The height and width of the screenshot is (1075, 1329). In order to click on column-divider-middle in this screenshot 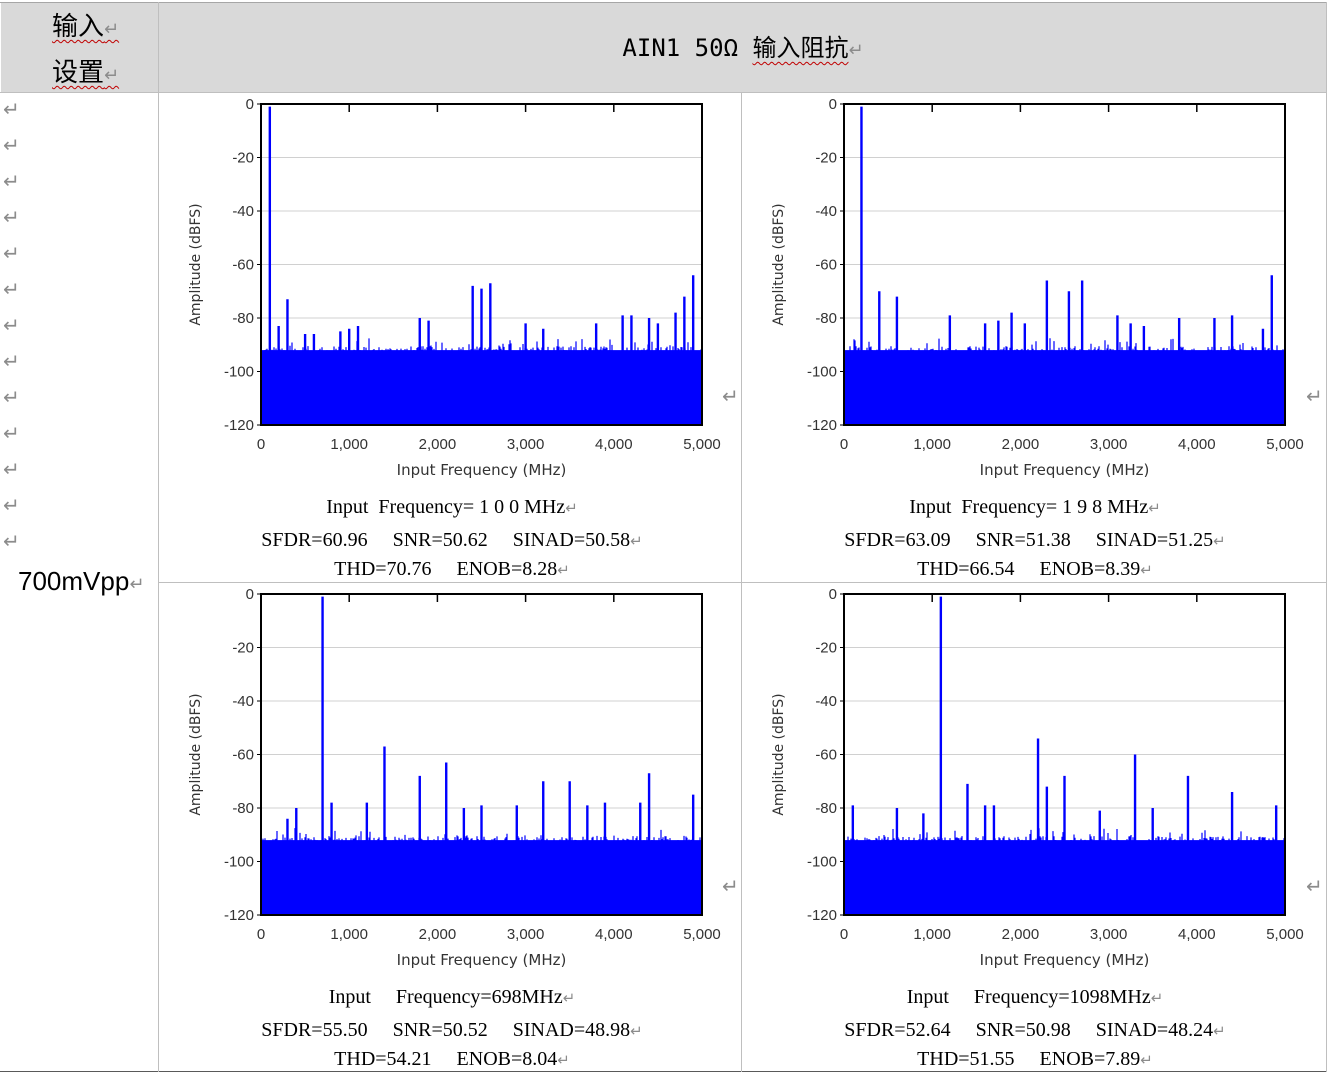, I will do `click(741, 582)`.